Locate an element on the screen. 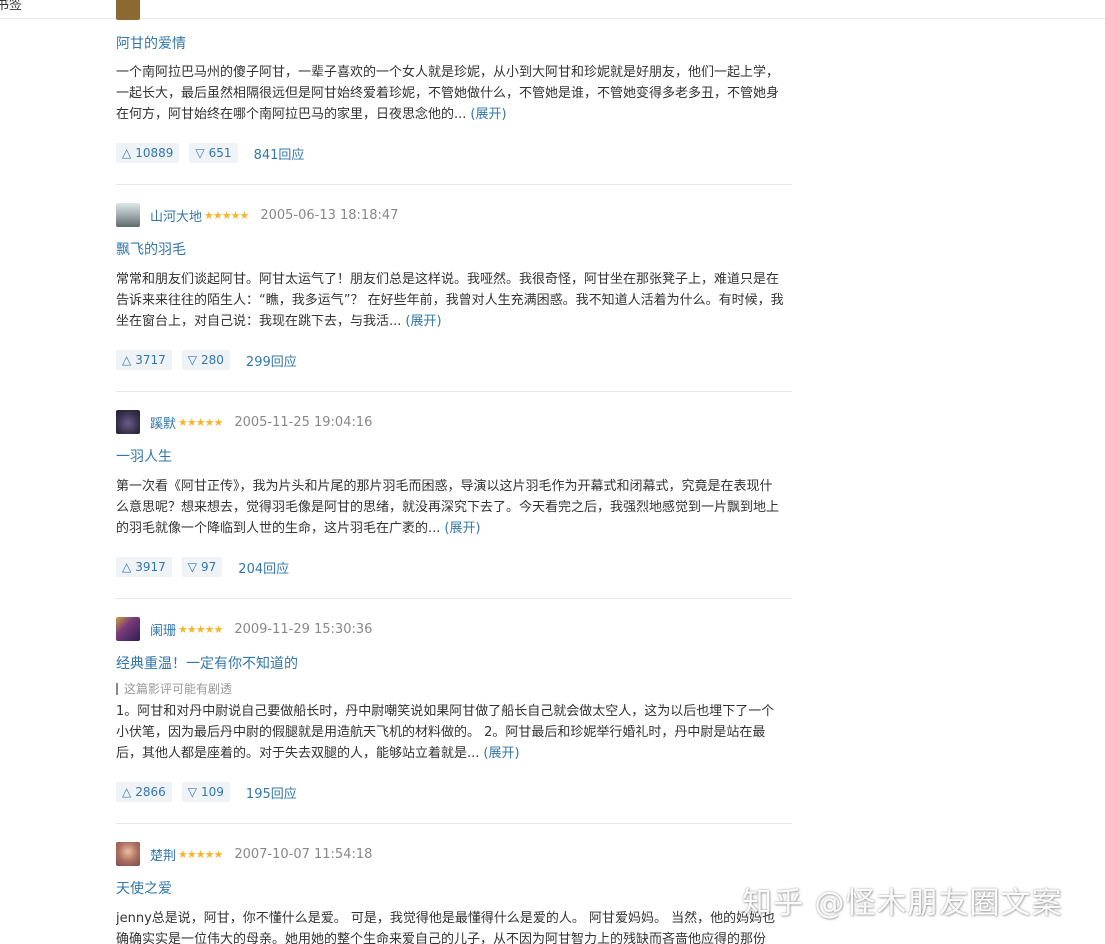  review-actions: △ 3917 ▽ 97 204回应 is located at coordinates (202, 567).